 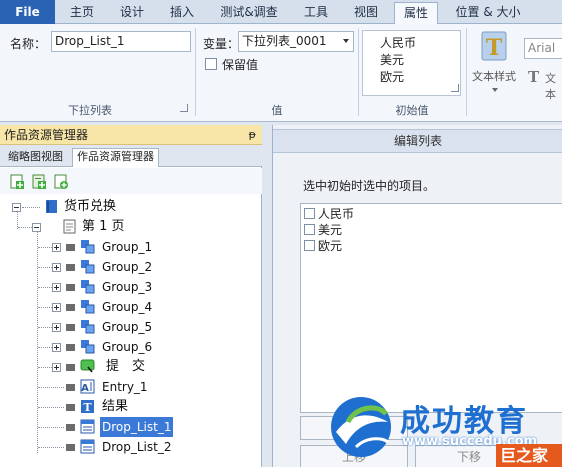 What do you see at coordinates (90, 110) in the screenshot?
I see `group-label-droplist: 下拉列表` at bounding box center [90, 110].